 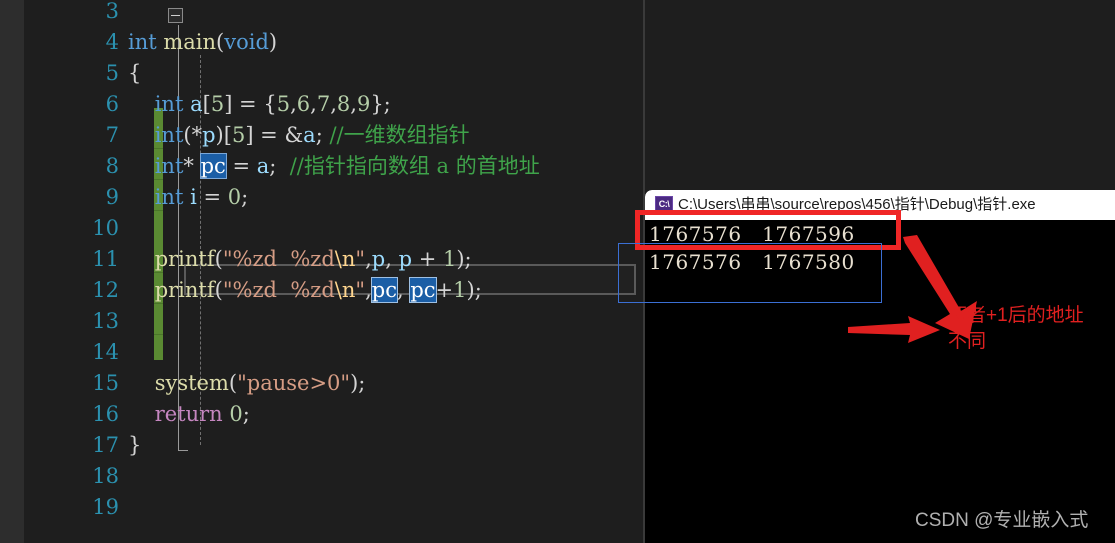 I want to click on code-line: 10, so click(x=334, y=228).